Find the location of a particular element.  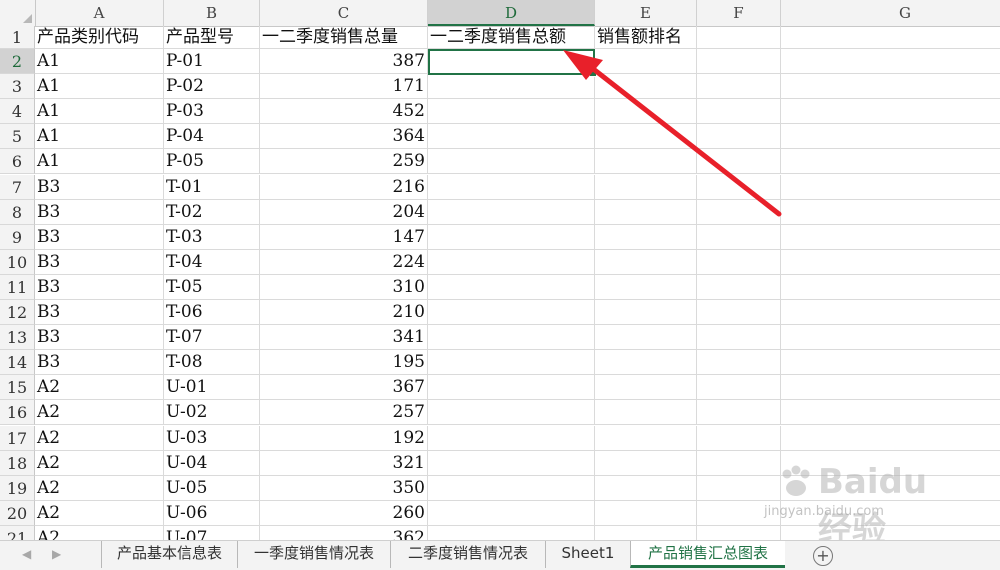

table-cell-quantity: 224 is located at coordinates (344, 262).